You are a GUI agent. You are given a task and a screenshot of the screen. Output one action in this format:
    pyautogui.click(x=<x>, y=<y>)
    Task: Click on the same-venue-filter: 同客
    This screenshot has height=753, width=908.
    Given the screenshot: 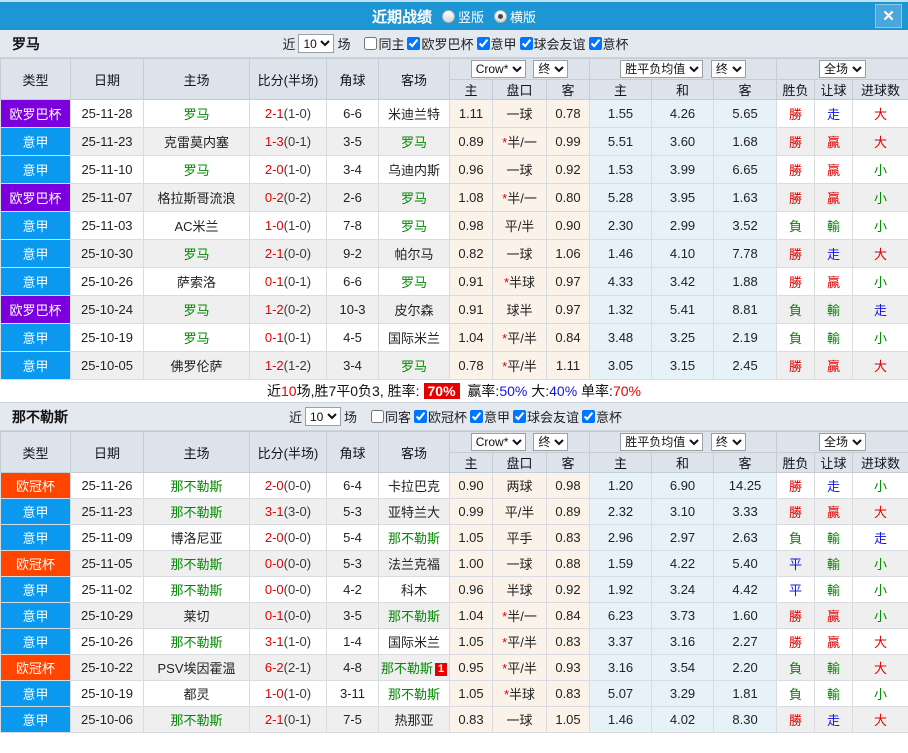 What is the action you would take?
    pyautogui.click(x=389, y=416)
    